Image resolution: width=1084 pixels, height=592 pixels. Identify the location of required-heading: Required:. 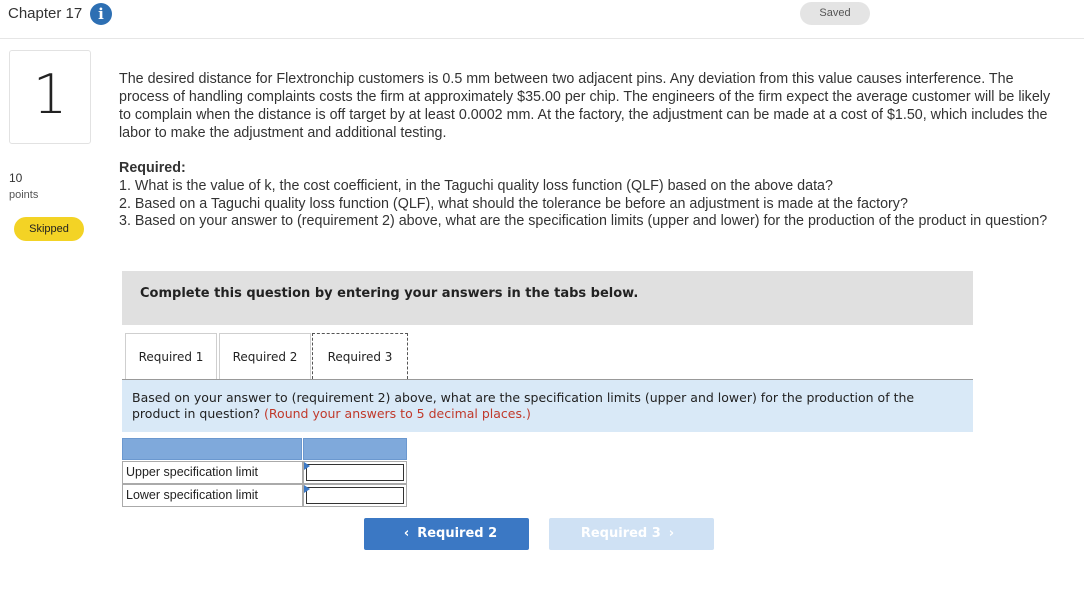
(152, 168).